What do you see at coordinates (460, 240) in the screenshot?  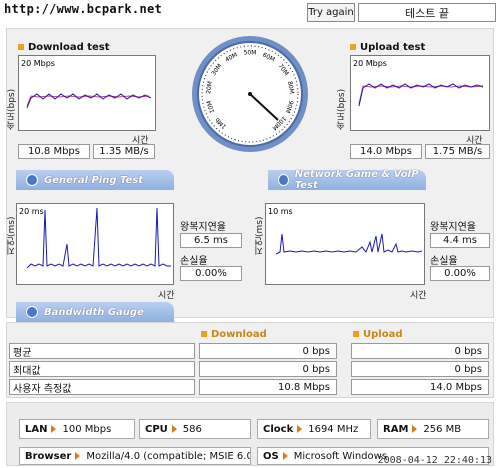 I see `game-rtt-value: 4.4 ms` at bounding box center [460, 240].